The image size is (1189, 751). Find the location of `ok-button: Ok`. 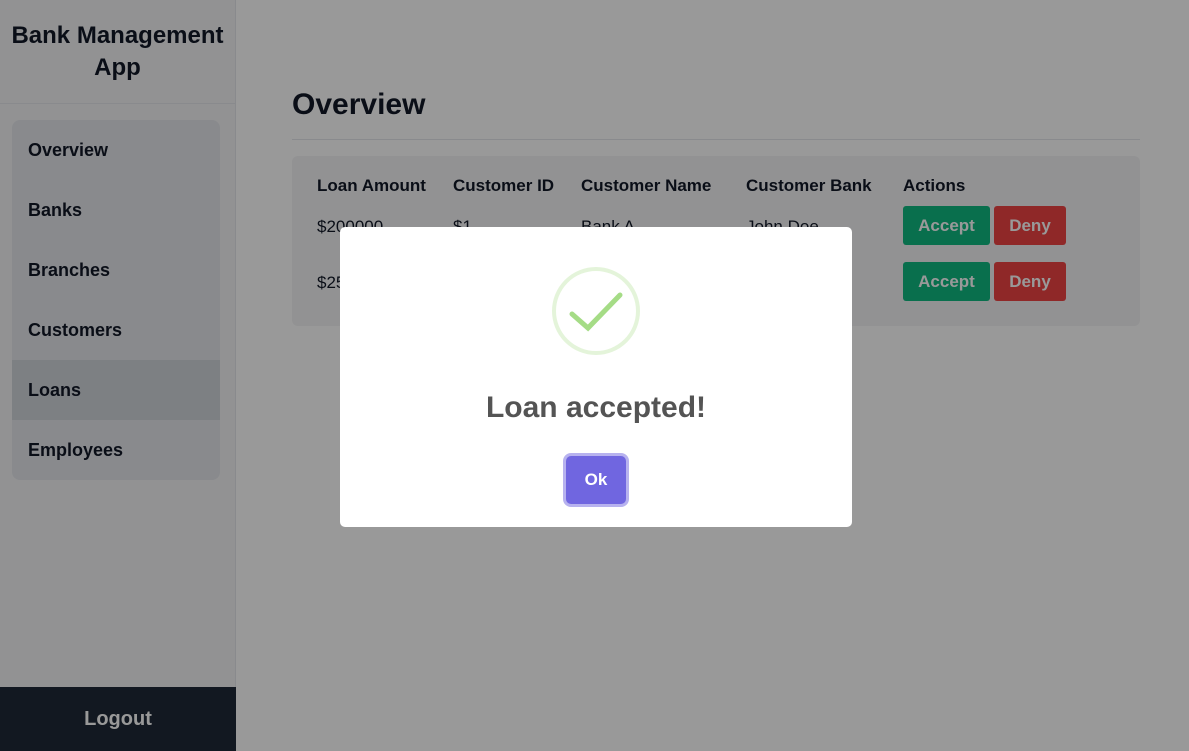

ok-button: Ok is located at coordinates (596, 480).